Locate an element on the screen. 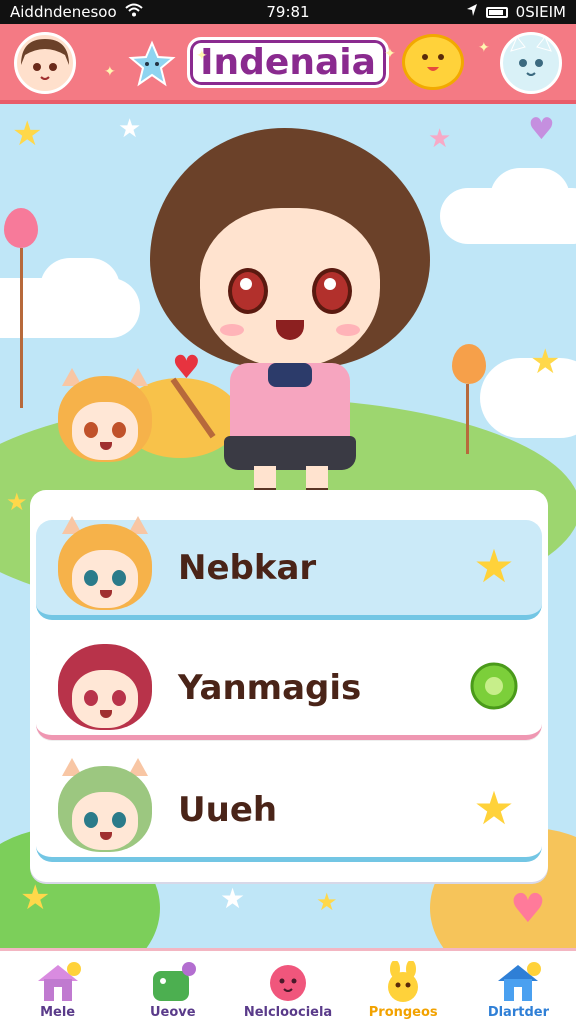 The image size is (576, 1024). character-name: Uueh is located at coordinates (228, 809).